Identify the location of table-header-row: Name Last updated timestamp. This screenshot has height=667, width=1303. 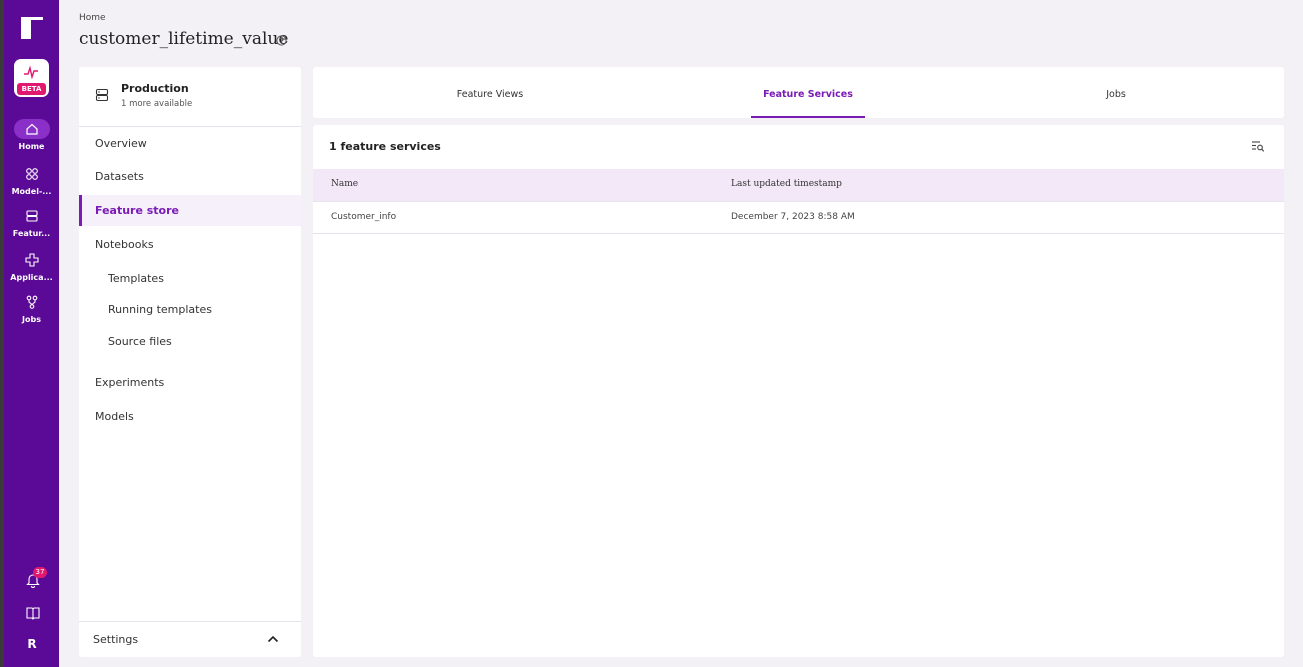
(798, 185).